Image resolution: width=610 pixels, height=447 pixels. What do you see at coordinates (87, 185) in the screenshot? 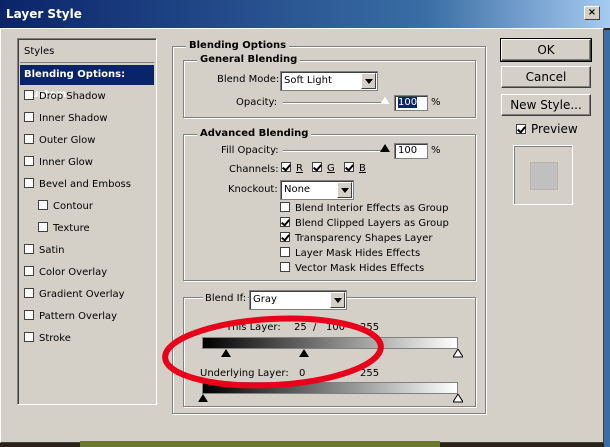
I see `styles-item-bevel-emboss: Bevel and Emboss` at bounding box center [87, 185].